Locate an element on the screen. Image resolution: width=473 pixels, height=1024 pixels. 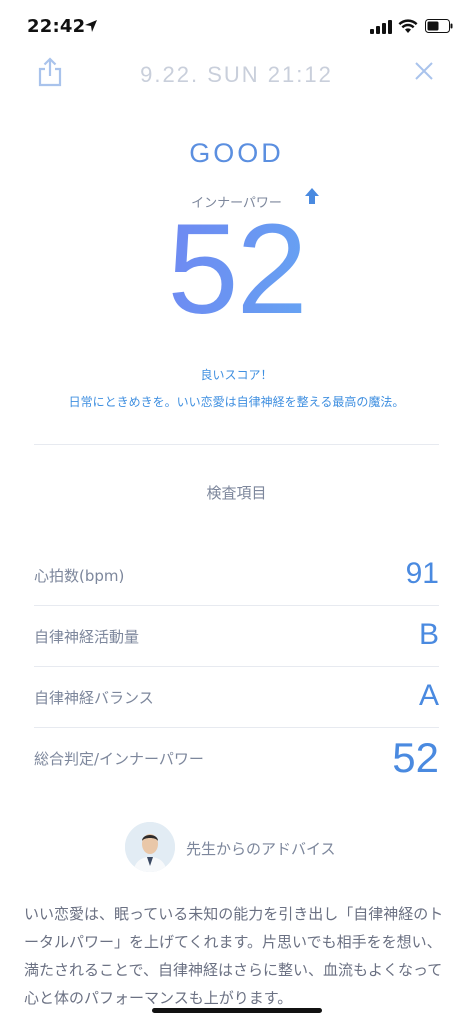
doctor-avatar is located at coordinates (150, 847).